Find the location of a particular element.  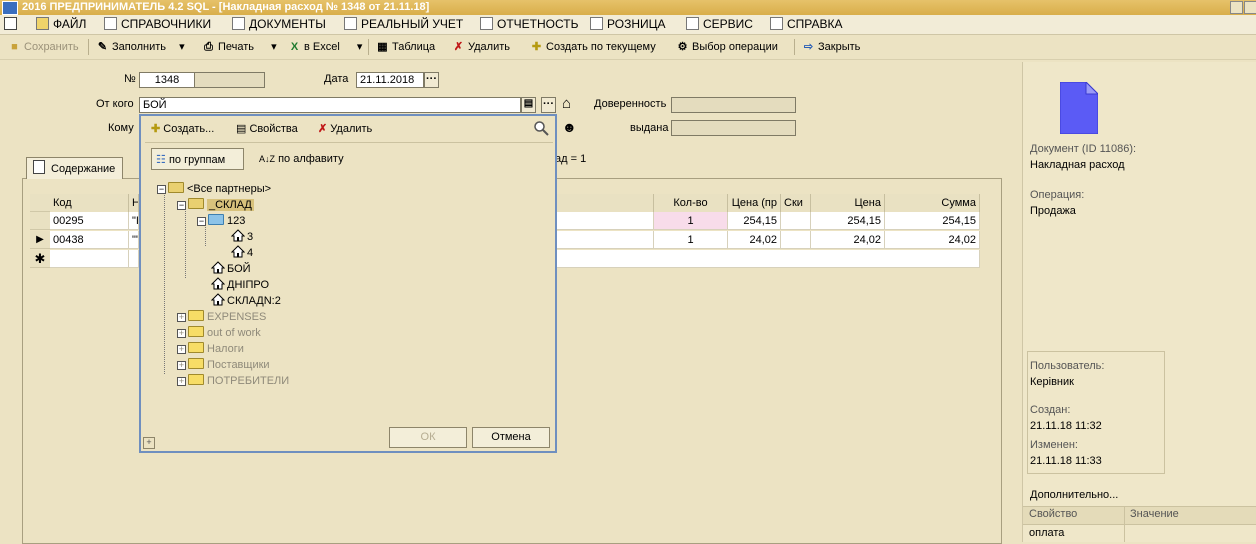

new-row-indicator: ✱ is located at coordinates (40, 259).